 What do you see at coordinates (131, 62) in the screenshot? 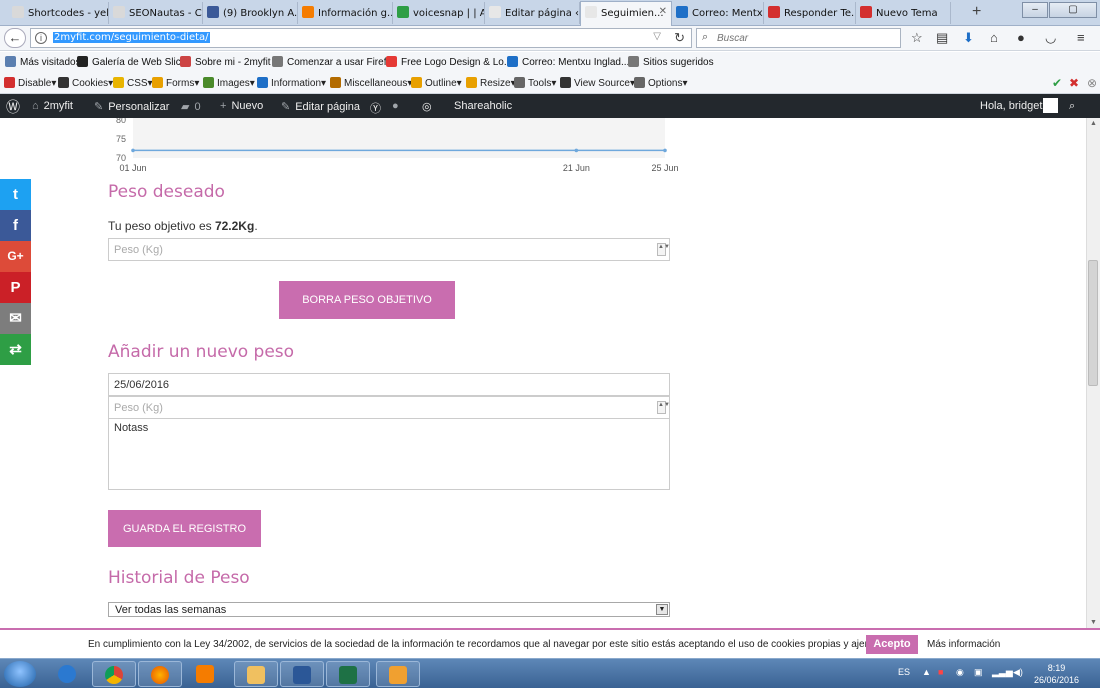
I see `bookmark-item: Galería de Web Slice` at bounding box center [131, 62].